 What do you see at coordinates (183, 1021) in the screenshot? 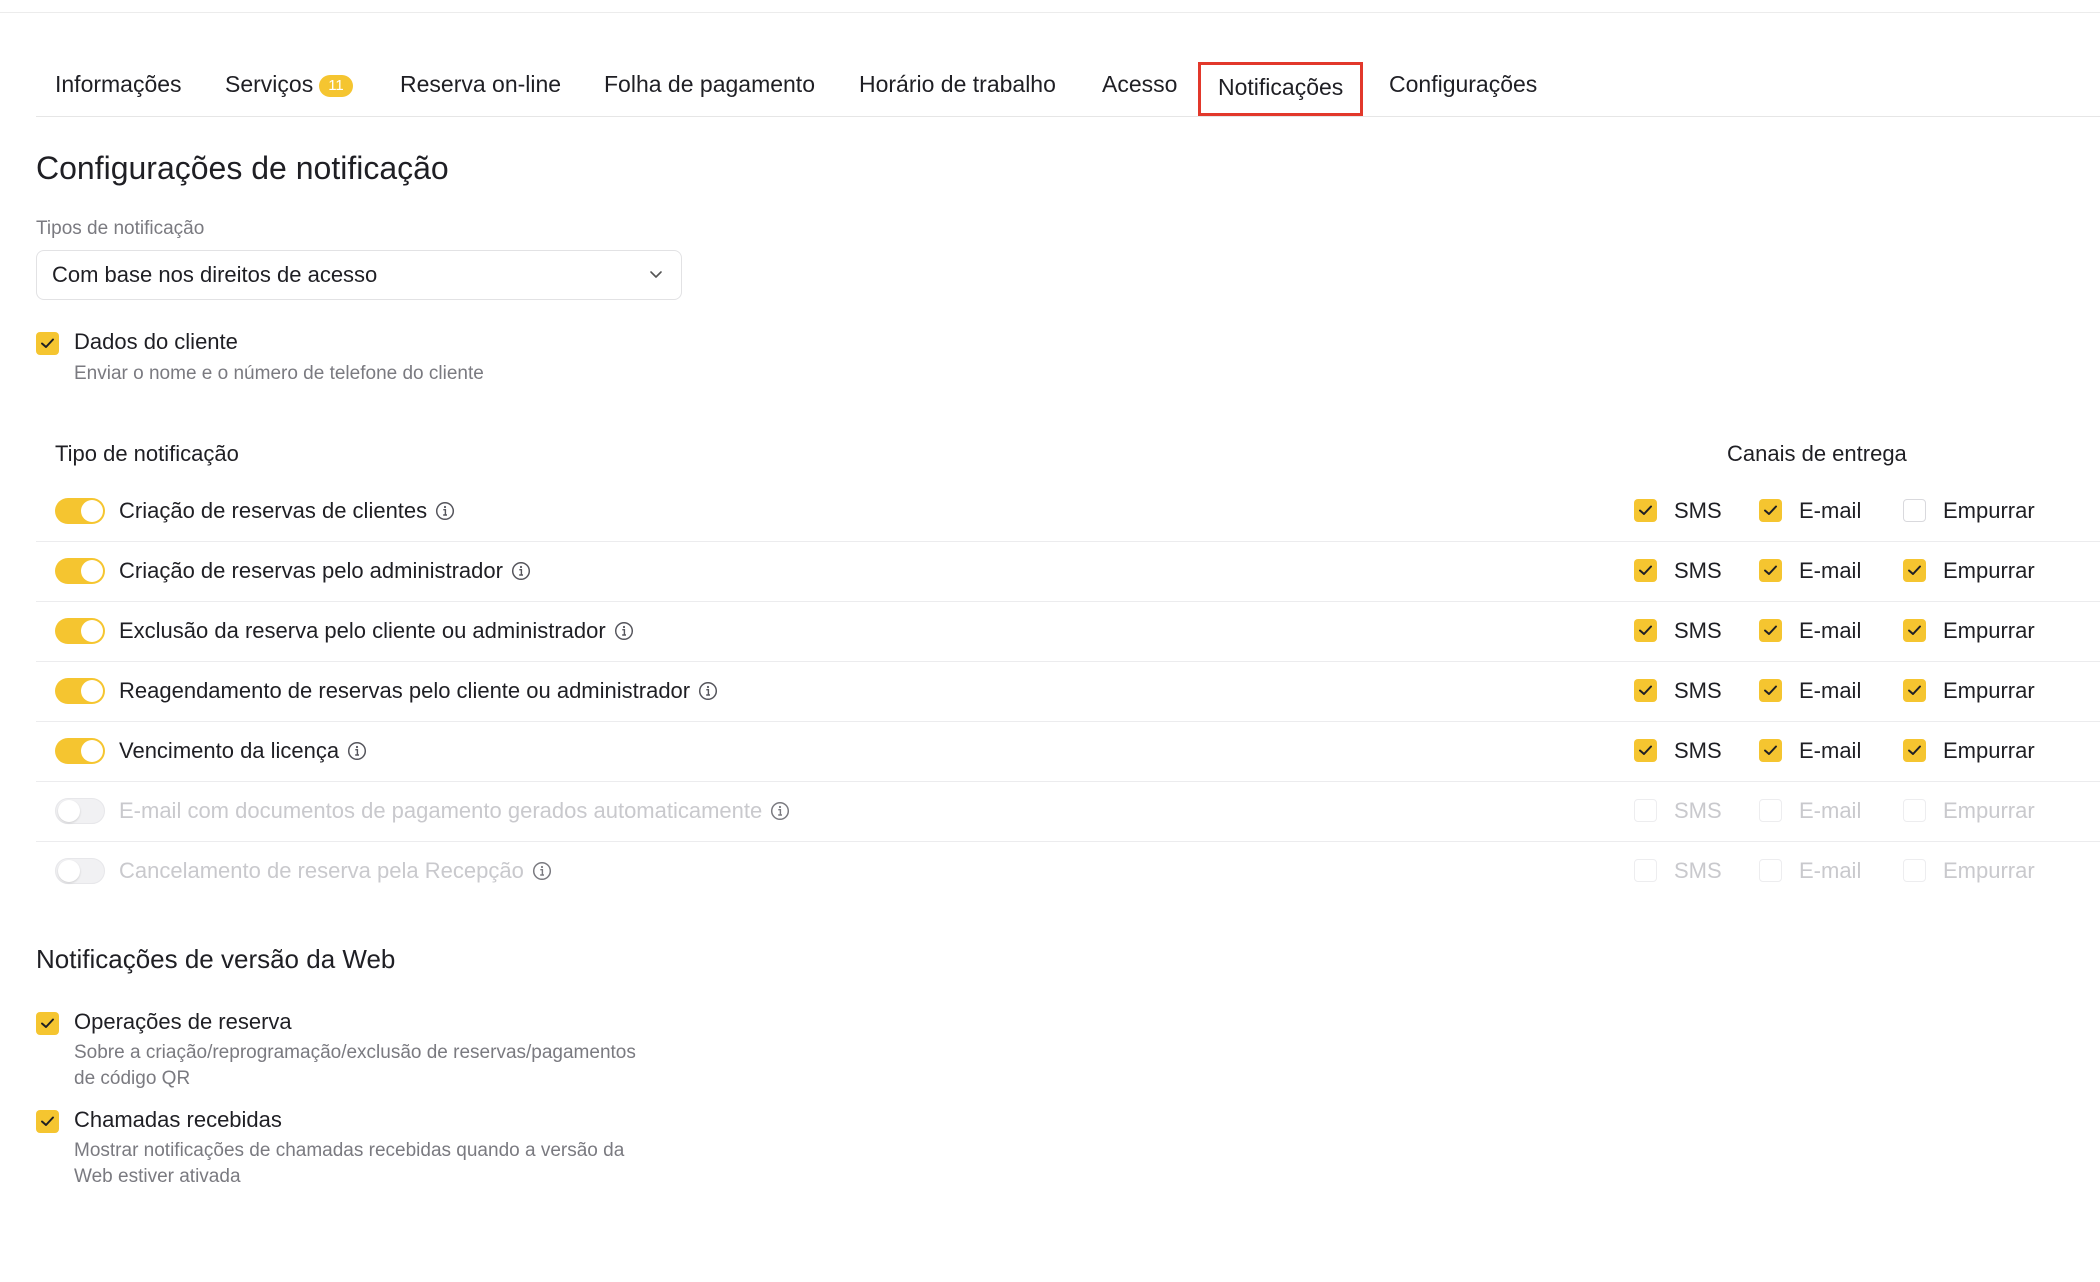
I see `booking-operations-label: Operações de reserva` at bounding box center [183, 1021].